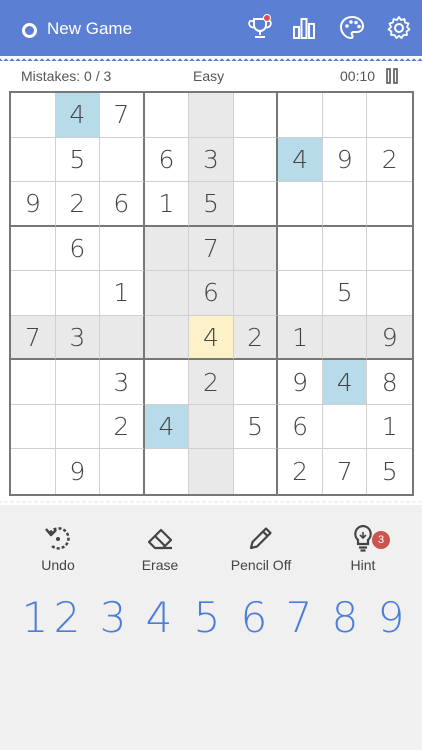 The image size is (422, 750). What do you see at coordinates (160, 565) in the screenshot?
I see `erase-label: Erase` at bounding box center [160, 565].